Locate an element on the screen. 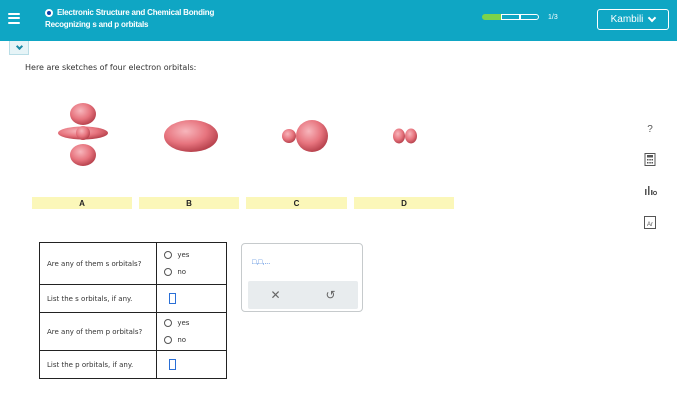 The image size is (677, 407). table-row: List the p orbitals, if any. is located at coordinates (132, 364).